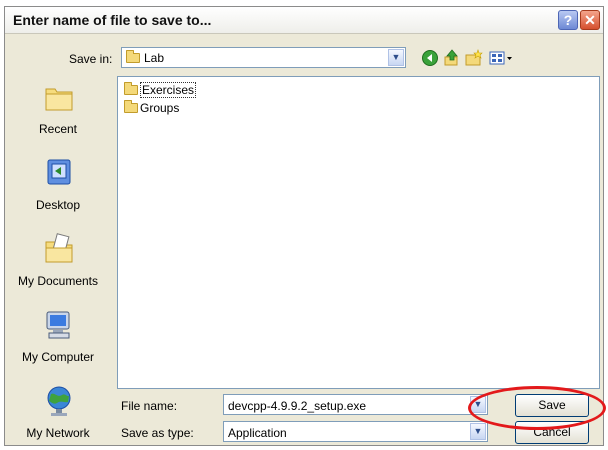  Describe the element at coordinates (160, 108) in the screenshot. I see `file-name-label: Groups` at that location.